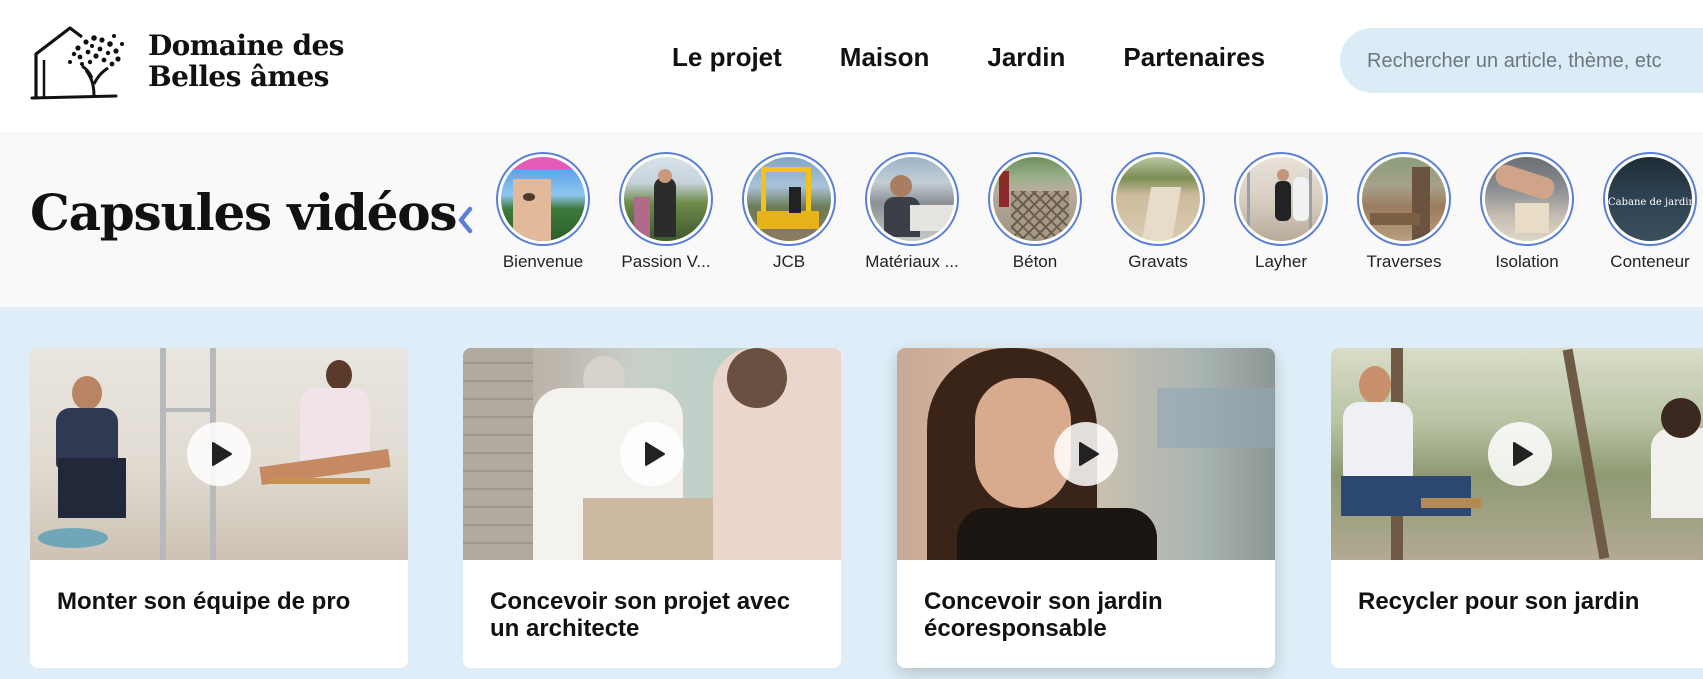 The width and height of the screenshot is (1703, 679). I want to click on story-label: Gravats, so click(1158, 261).